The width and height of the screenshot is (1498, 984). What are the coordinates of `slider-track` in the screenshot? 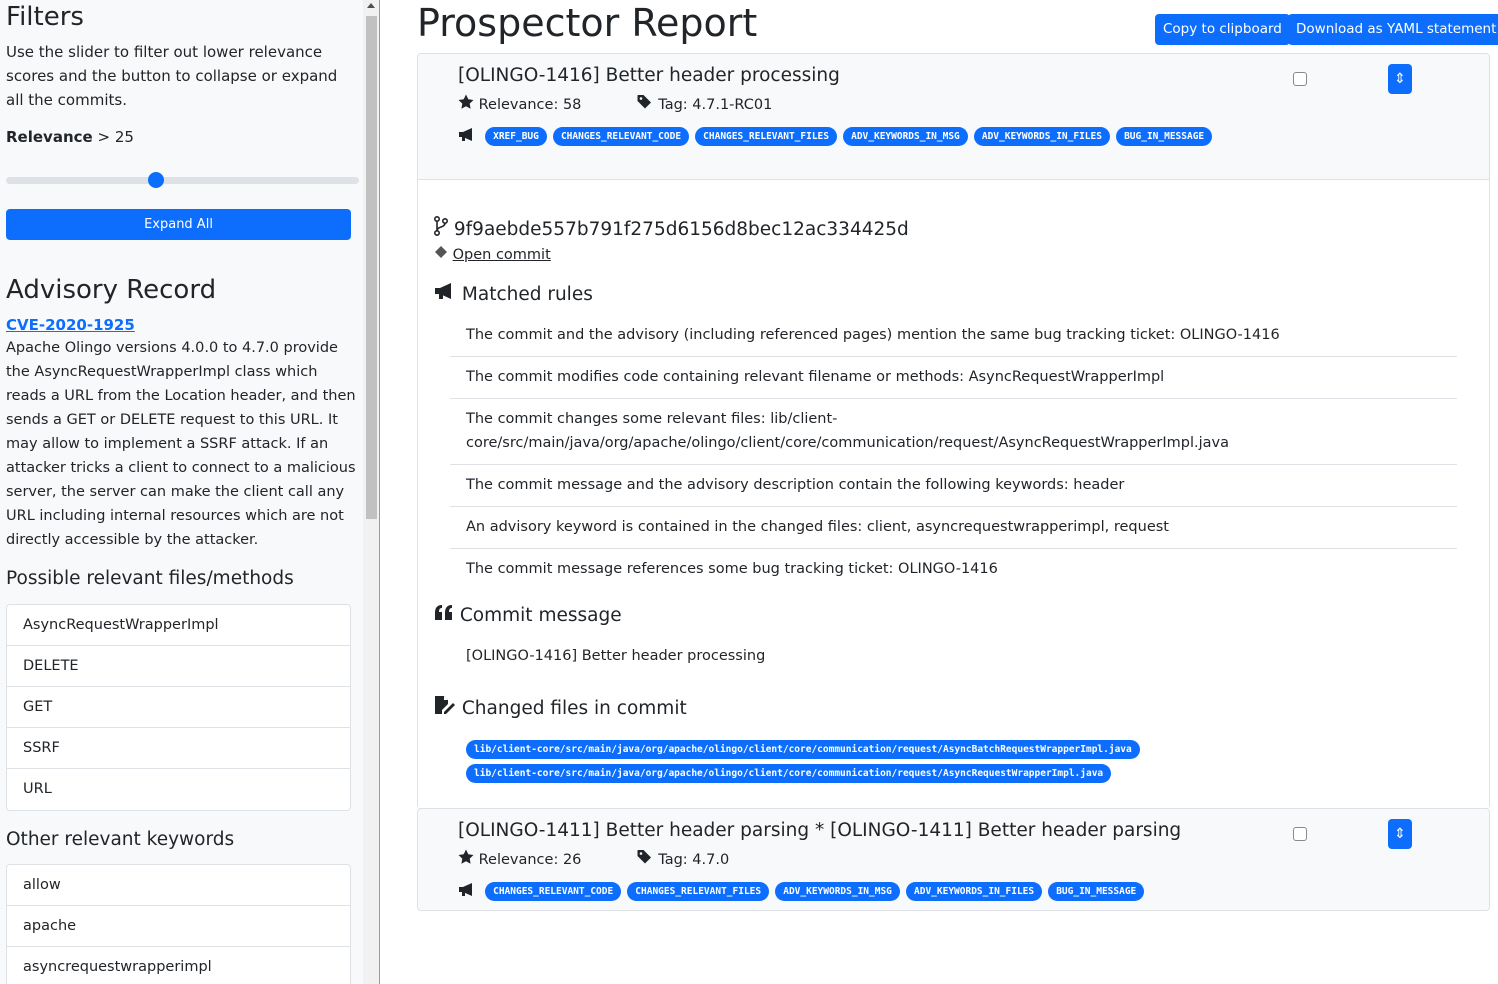 It's located at (182, 180).